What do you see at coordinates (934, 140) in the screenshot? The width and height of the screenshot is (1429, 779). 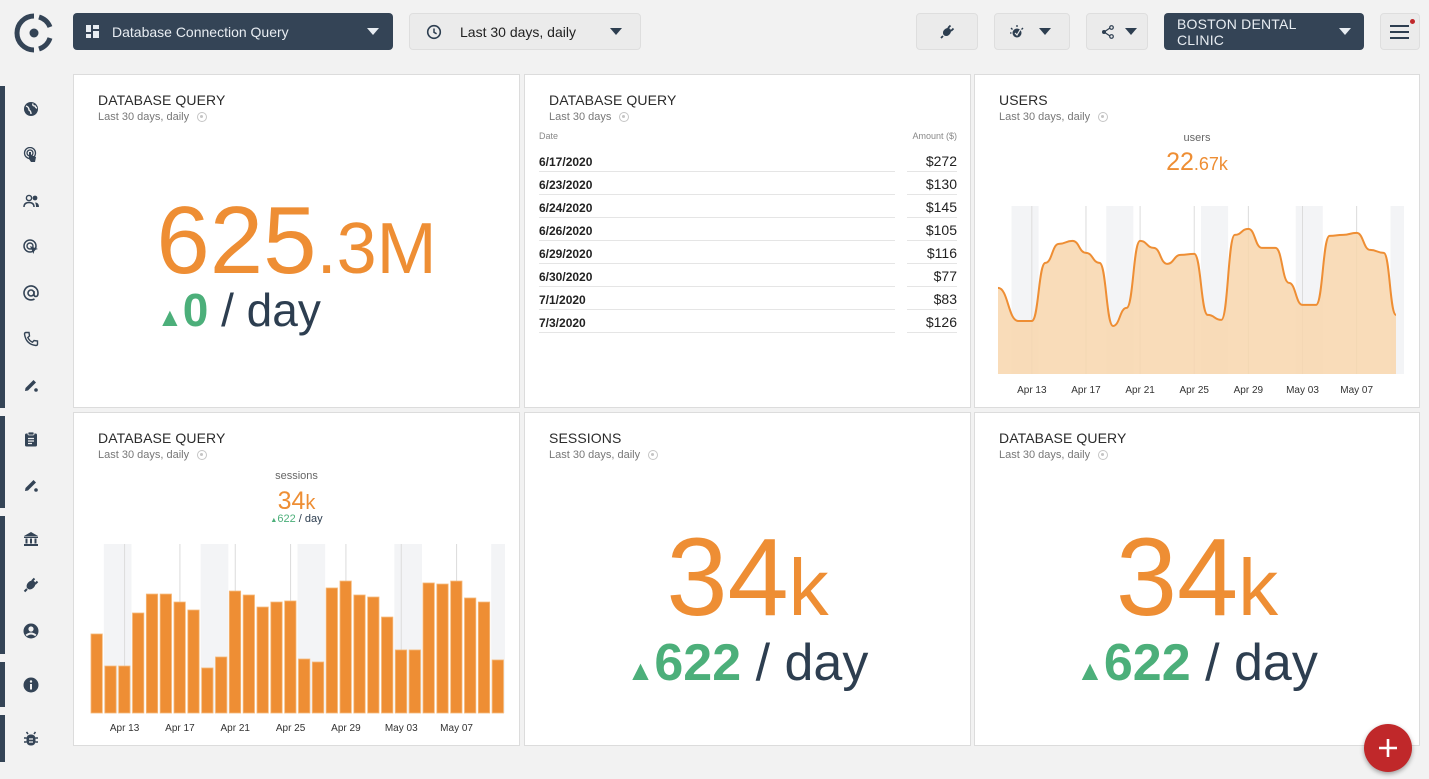 I see `column-header-amount: Amount ($)` at bounding box center [934, 140].